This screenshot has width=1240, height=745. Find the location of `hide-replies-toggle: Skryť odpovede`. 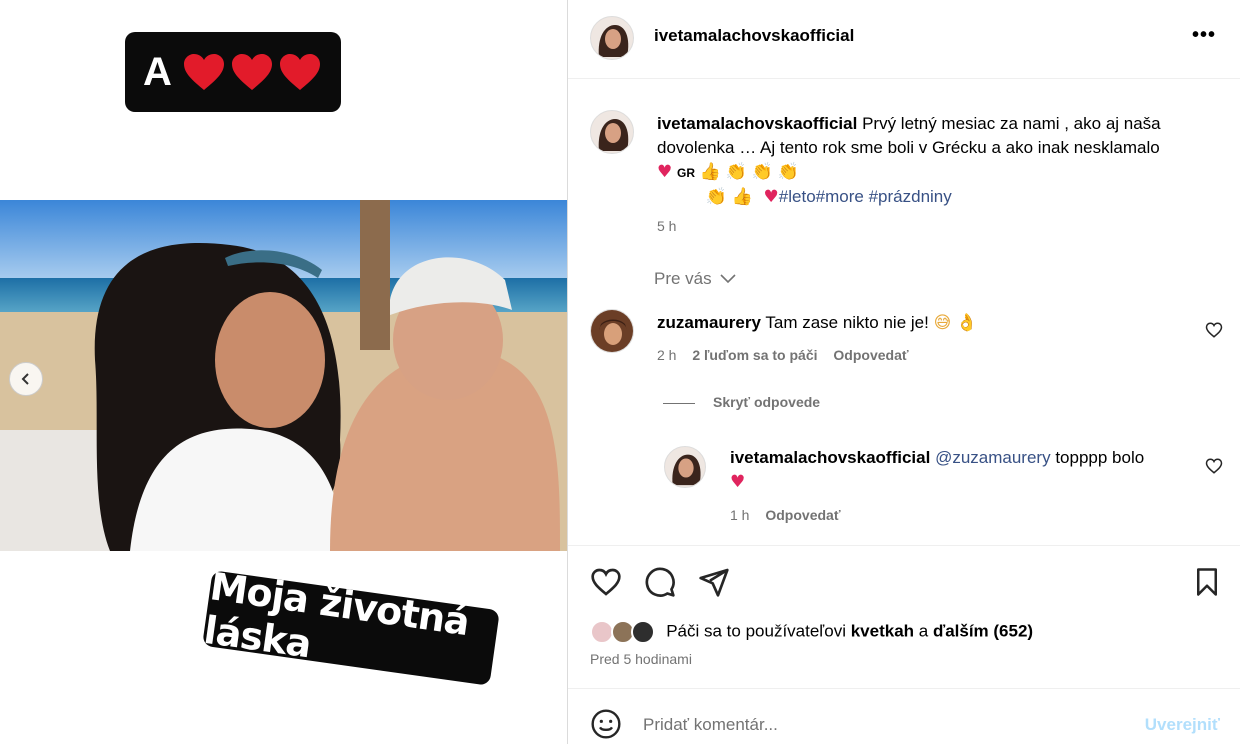

hide-replies-toggle: Skryť odpovede is located at coordinates (741, 402).